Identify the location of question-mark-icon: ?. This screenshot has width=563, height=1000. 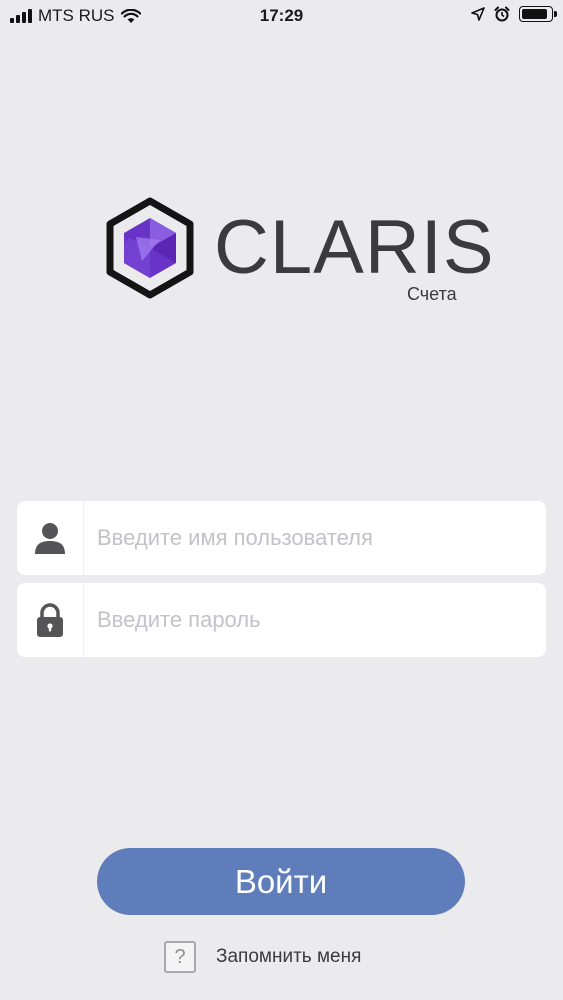
(180, 956).